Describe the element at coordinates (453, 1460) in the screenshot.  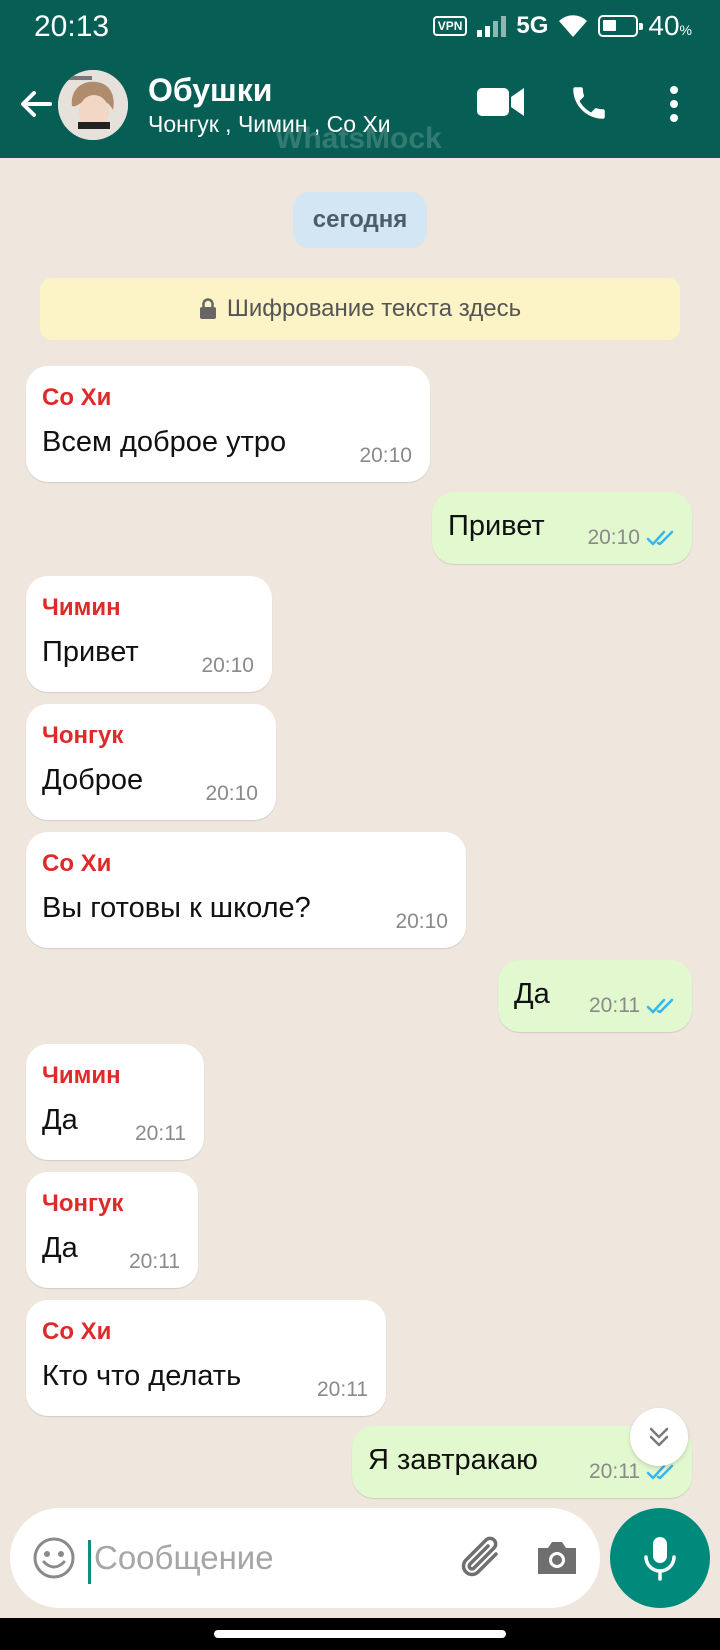
I see `message-text: Я завтракаю` at that location.